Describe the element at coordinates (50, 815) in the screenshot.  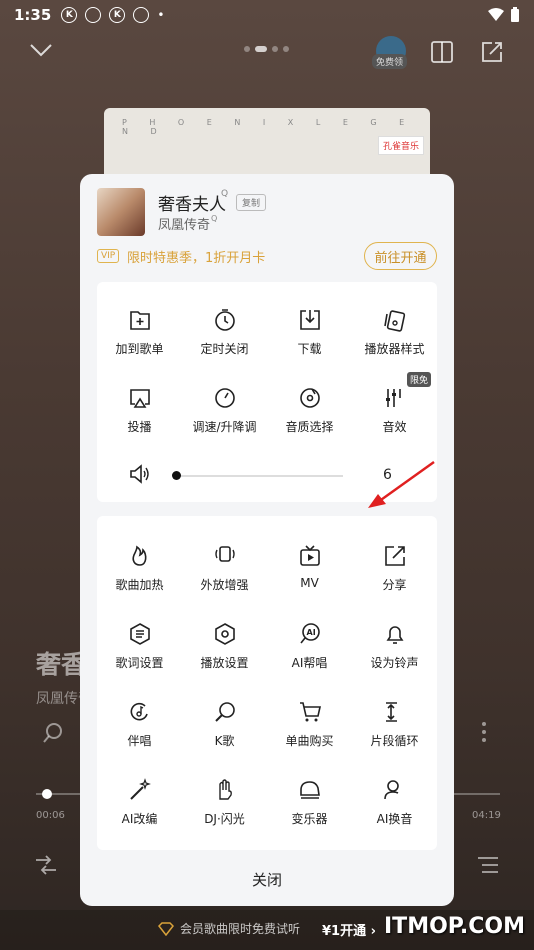
I see `elapsed-time: 00:06` at that location.